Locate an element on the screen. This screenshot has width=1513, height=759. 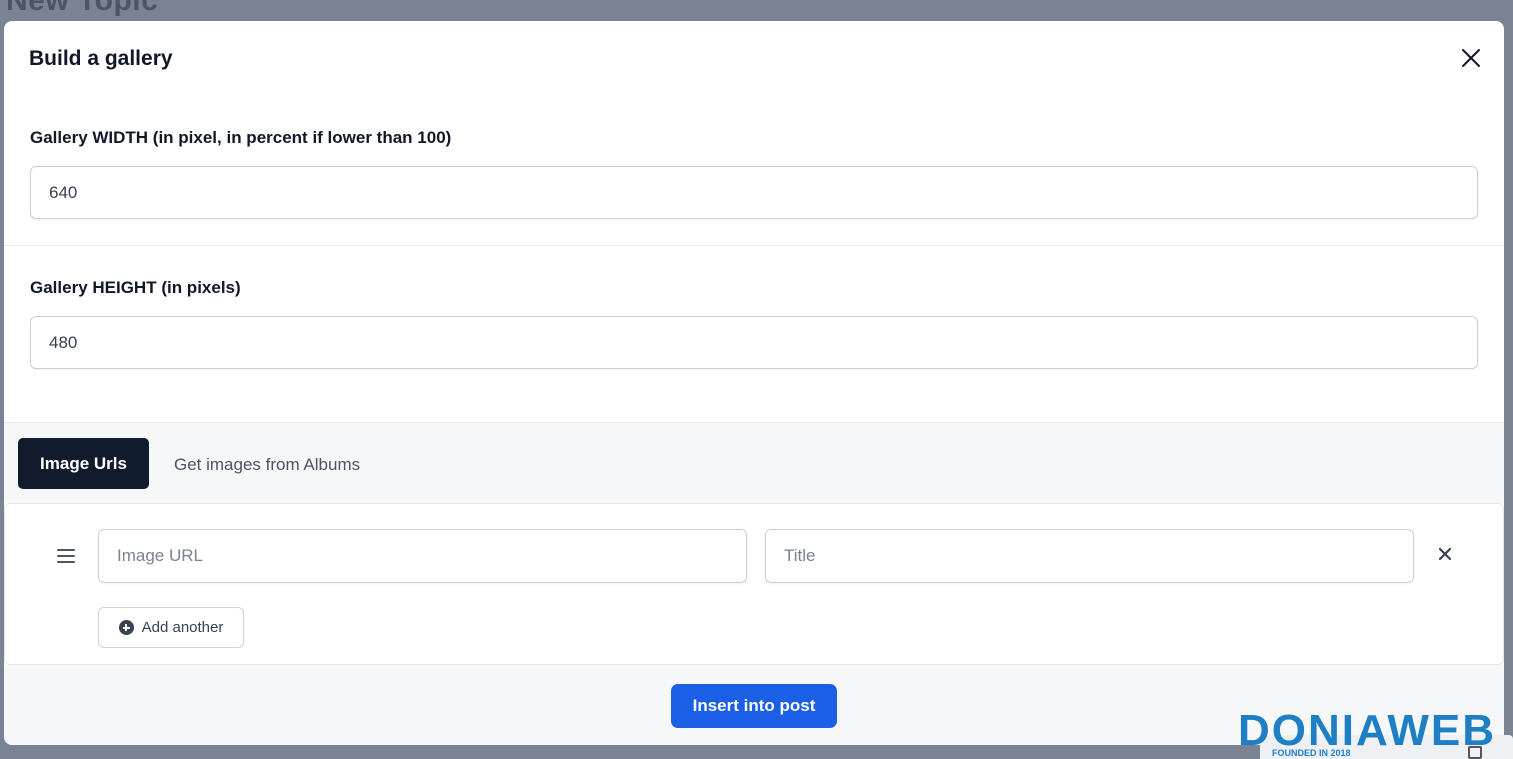
divider is located at coordinates (754, 245).